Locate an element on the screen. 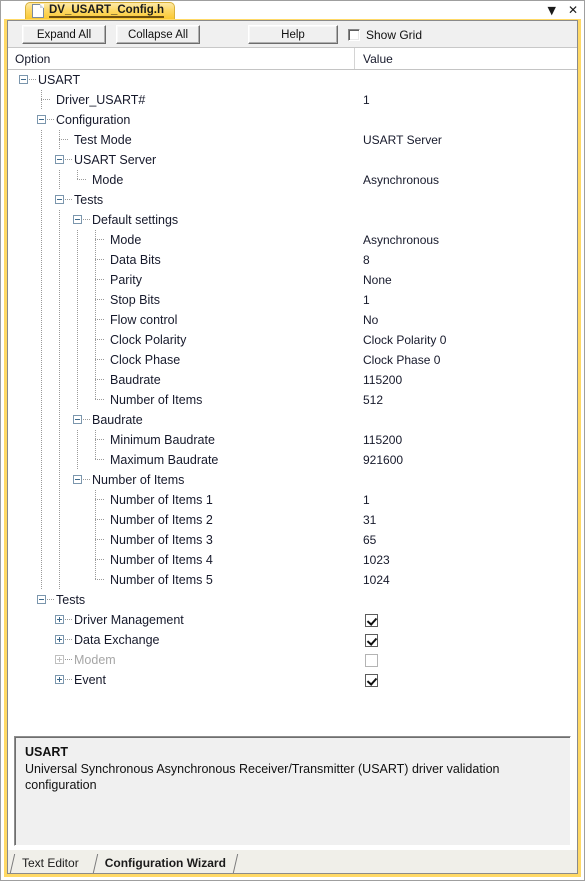 This screenshot has height=881, width=585. tree-value-cell: 512 is located at coordinates (466, 400).